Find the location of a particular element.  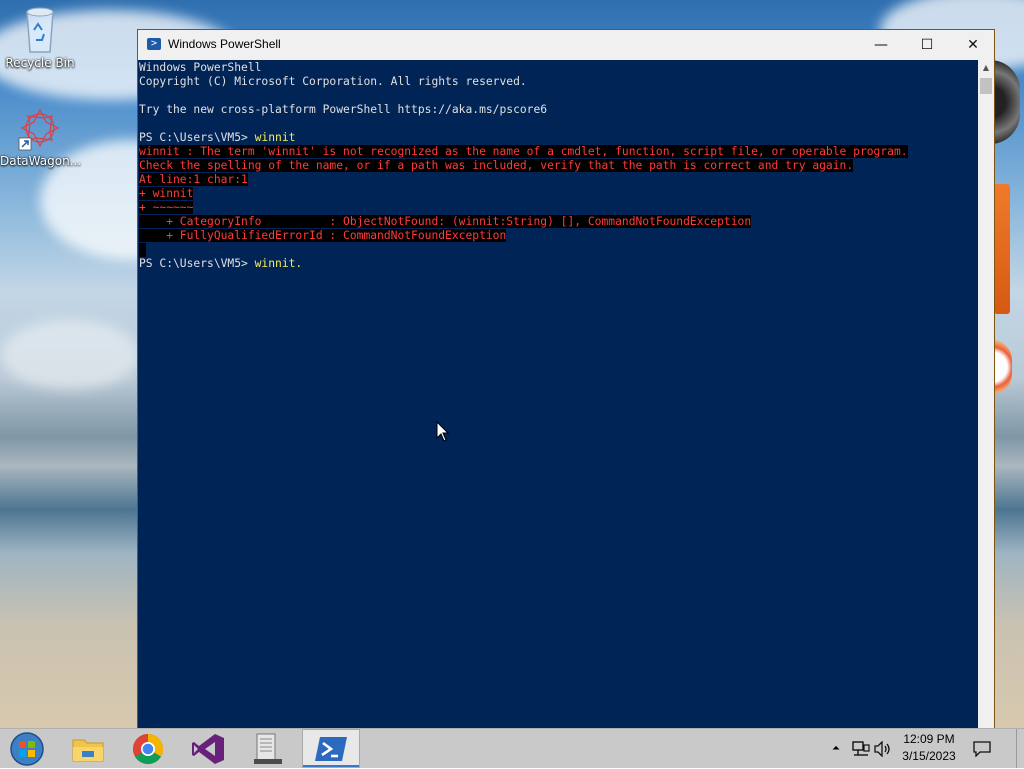

taskbar-file-cabinet is located at coordinates (268, 748).